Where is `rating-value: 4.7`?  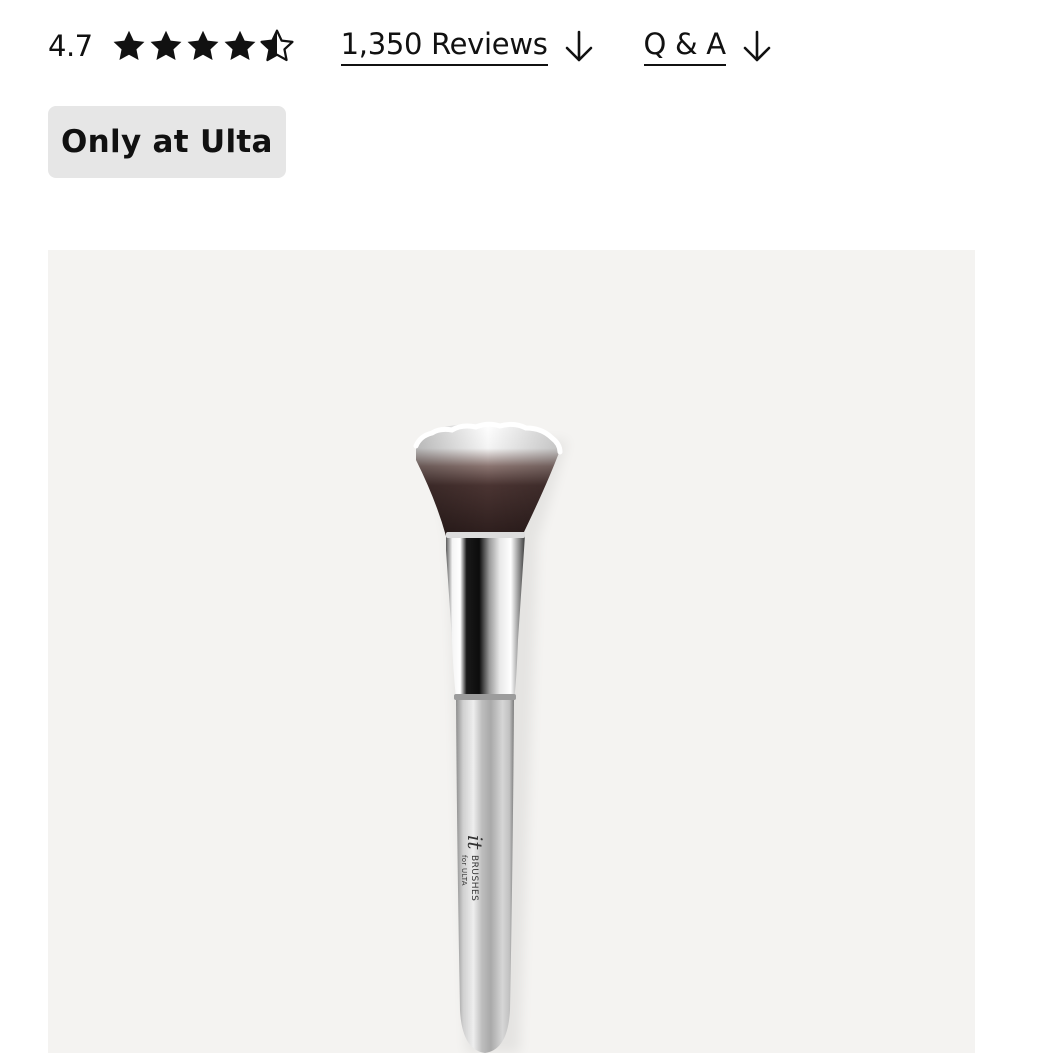
rating-value: 4.7 is located at coordinates (70, 45).